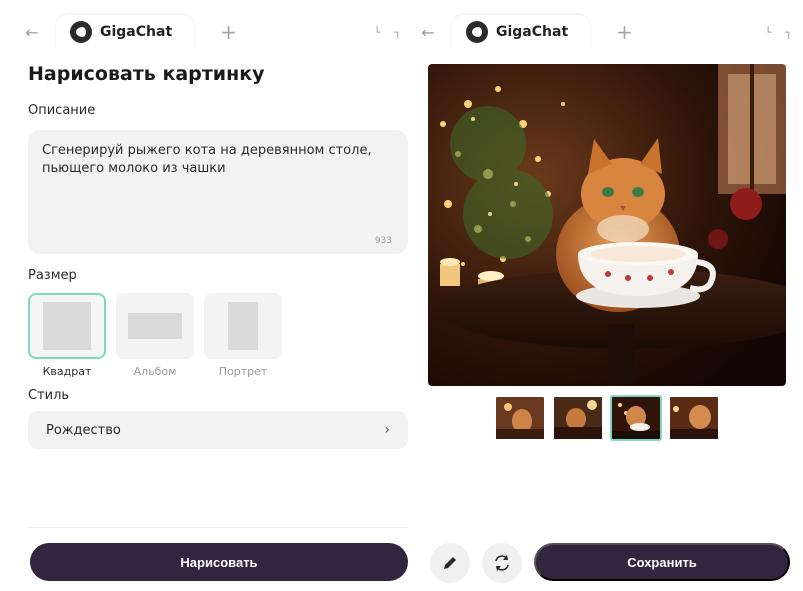  What do you see at coordinates (49, 395) in the screenshot?
I see `style-label: Стиль` at bounding box center [49, 395].